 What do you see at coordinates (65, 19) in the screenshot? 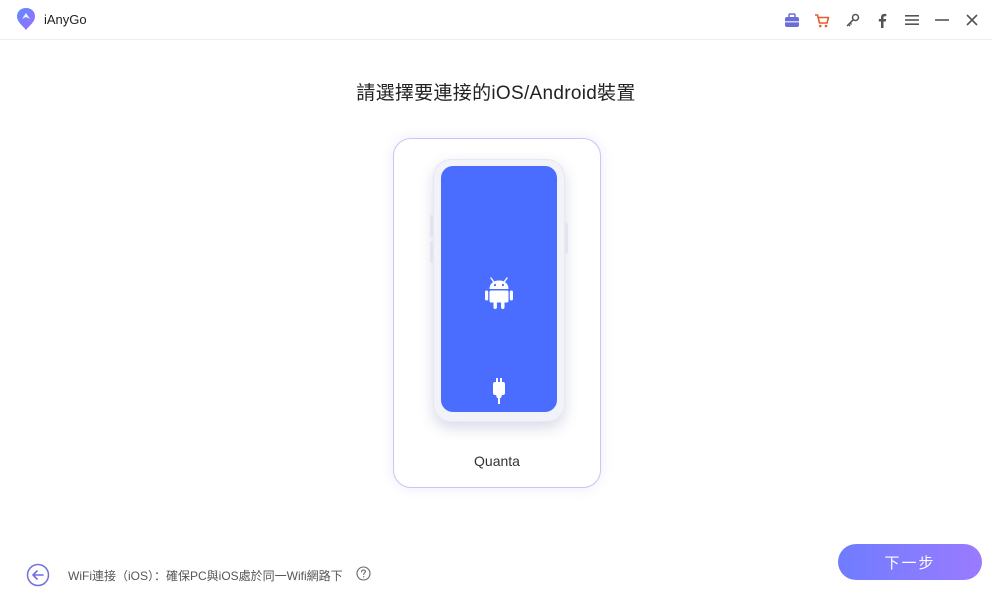
I see `app-title: iAnyGo` at bounding box center [65, 19].